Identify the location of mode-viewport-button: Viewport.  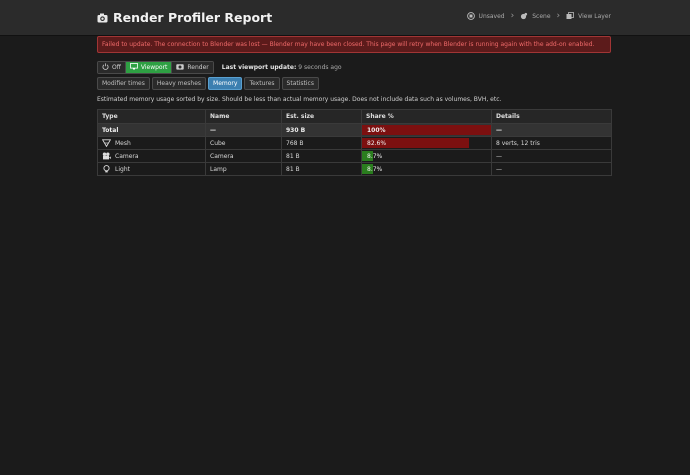
(148, 67).